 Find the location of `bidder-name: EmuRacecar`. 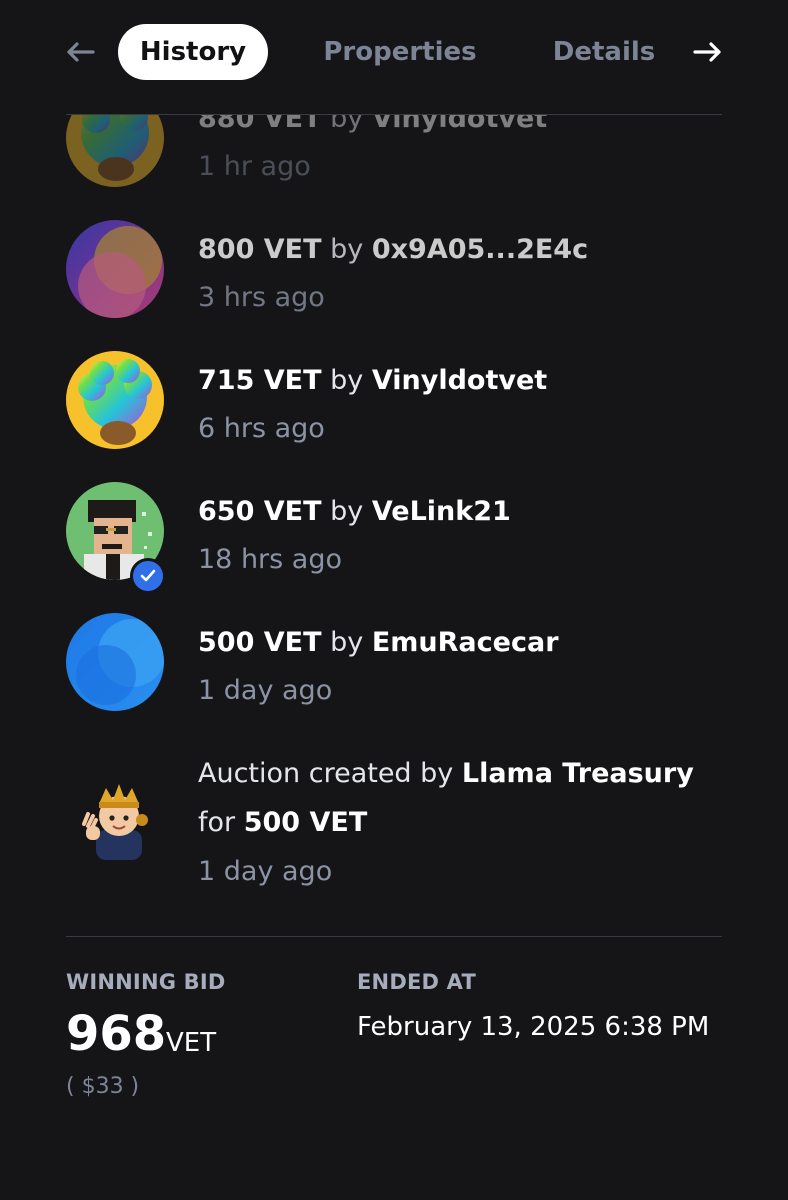

bidder-name: EmuRacecar is located at coordinates (465, 642).